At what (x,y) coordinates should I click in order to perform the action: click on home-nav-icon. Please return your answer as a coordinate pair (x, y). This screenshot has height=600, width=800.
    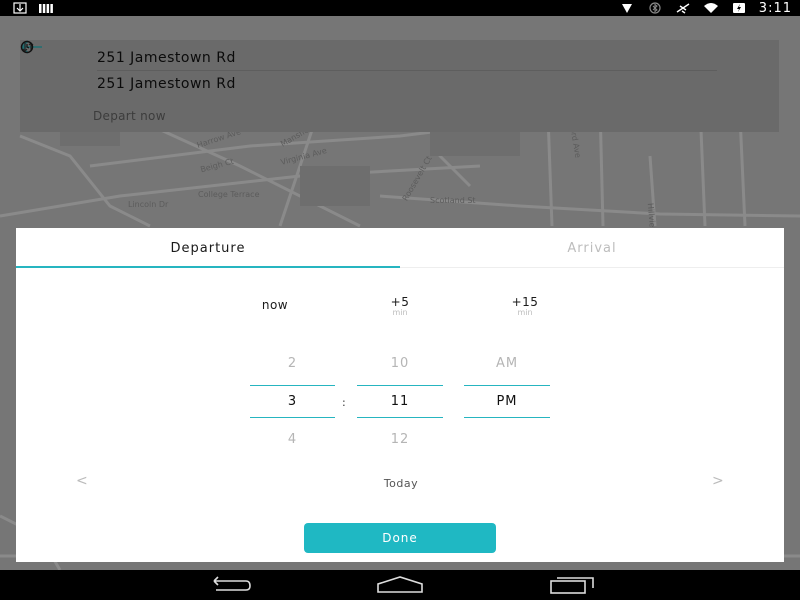
    Looking at the image, I should click on (400, 585).